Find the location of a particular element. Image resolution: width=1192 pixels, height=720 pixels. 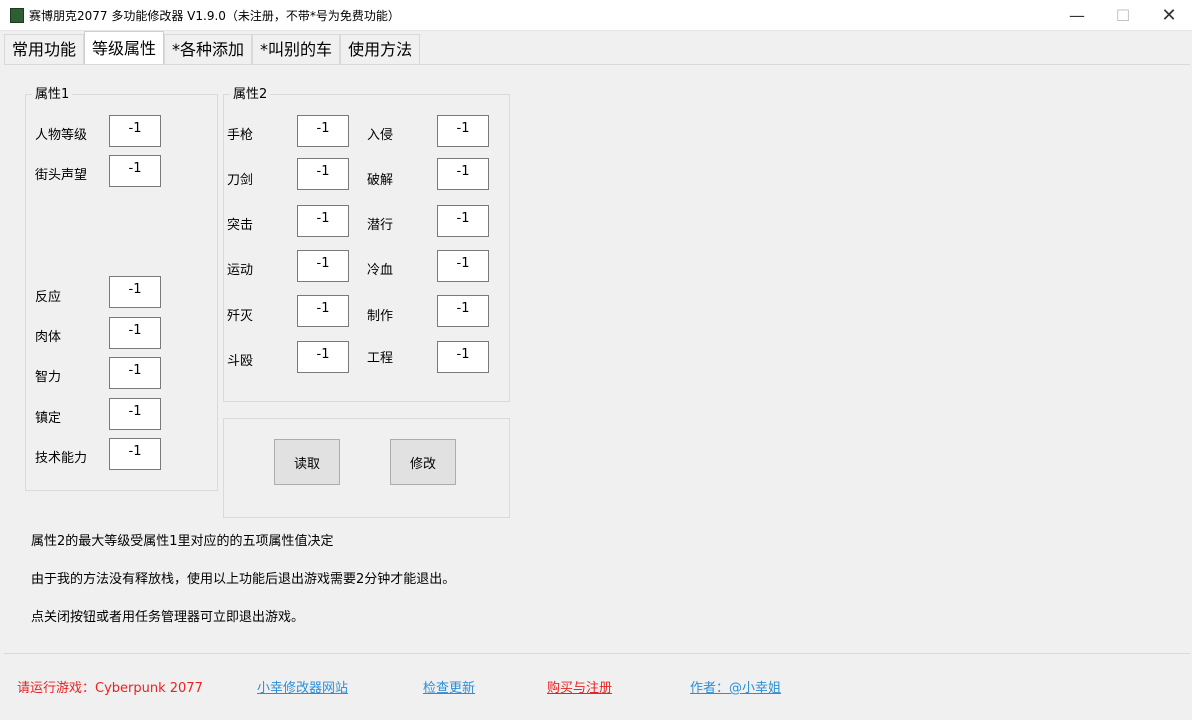

cold-blood-input: -1 is located at coordinates (463, 266).